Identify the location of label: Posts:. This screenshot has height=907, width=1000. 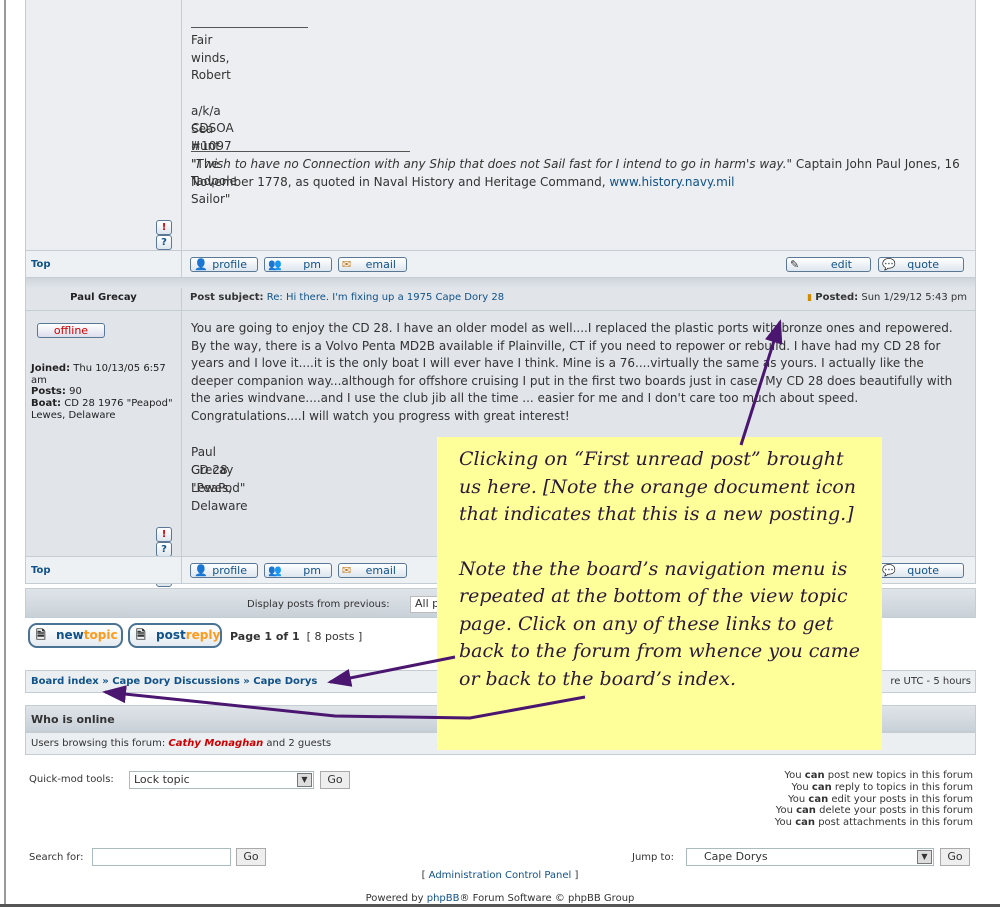
(48, 392).